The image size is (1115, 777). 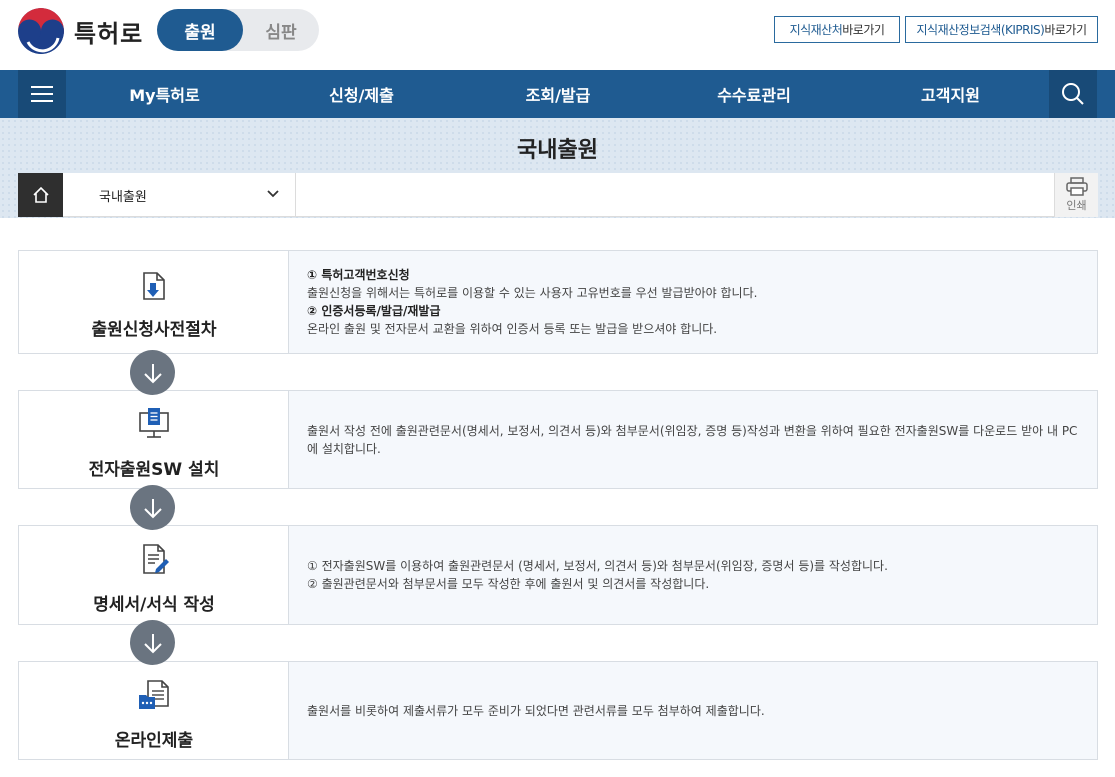 I want to click on home-button, so click(x=40, y=195).